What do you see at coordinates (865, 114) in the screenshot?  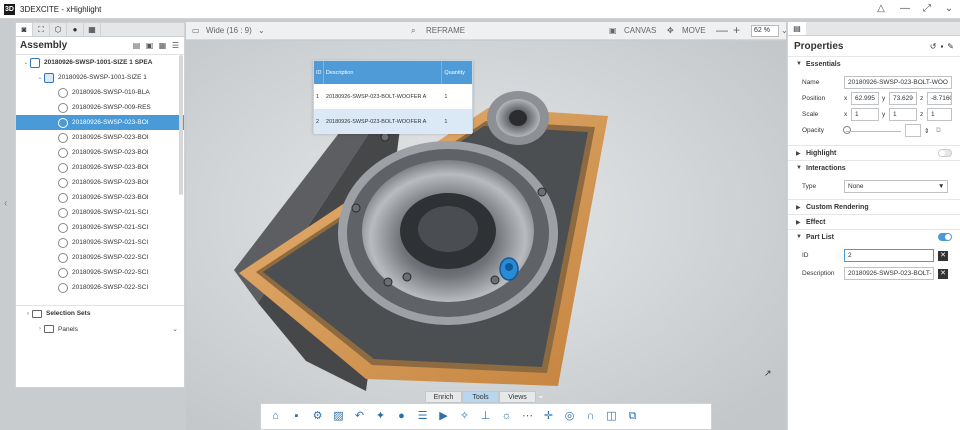 I see `scale-x-field: 1` at bounding box center [865, 114].